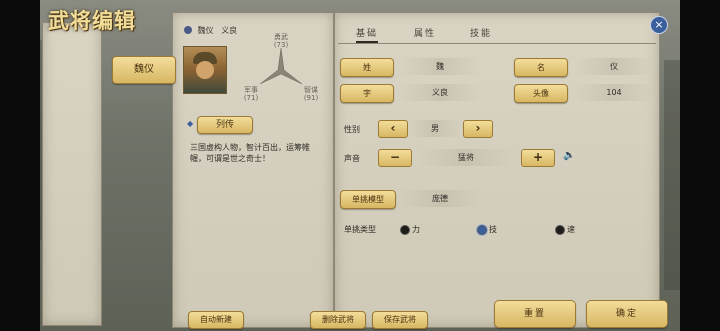 Image resolution: width=720 pixels, height=331 pixels. I want to click on face-shape, so click(205, 70).